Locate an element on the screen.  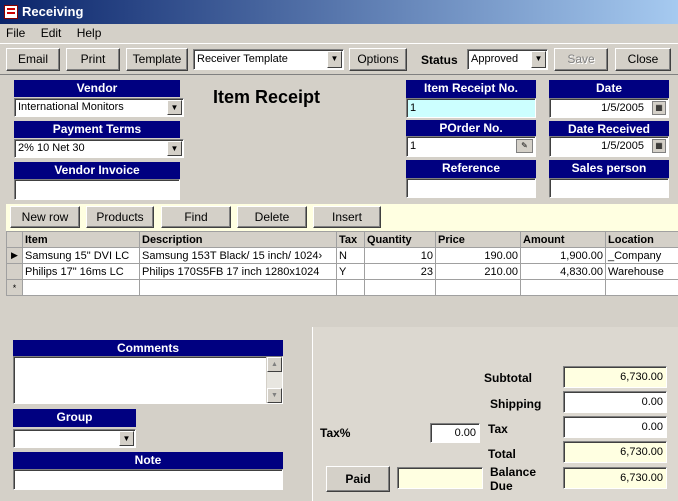
window-title: Receiving is located at coordinates (53, 11).